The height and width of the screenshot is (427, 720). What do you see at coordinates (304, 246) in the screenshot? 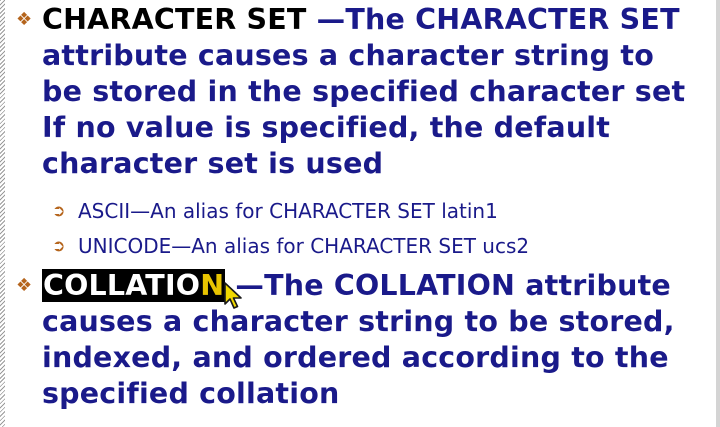
I see `subitem-unicode-text: UNICODE—An alias for CHARACTER SET ucs2` at bounding box center [304, 246].